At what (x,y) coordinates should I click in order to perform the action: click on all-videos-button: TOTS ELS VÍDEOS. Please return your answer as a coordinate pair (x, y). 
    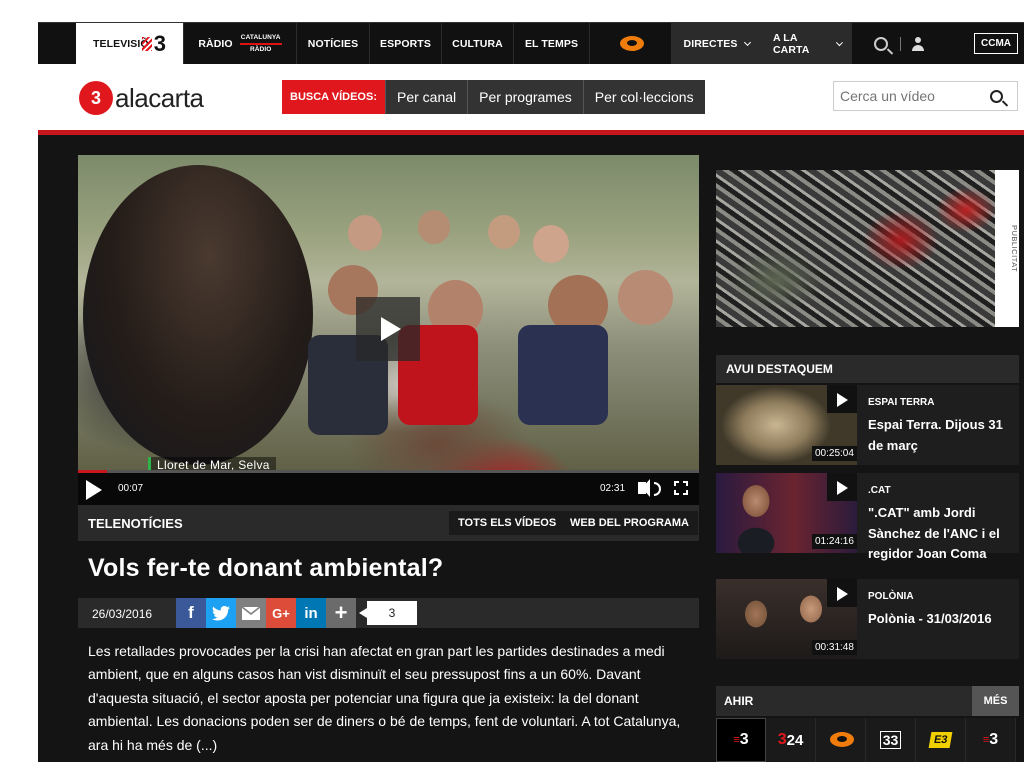
    Looking at the image, I should click on (507, 523).